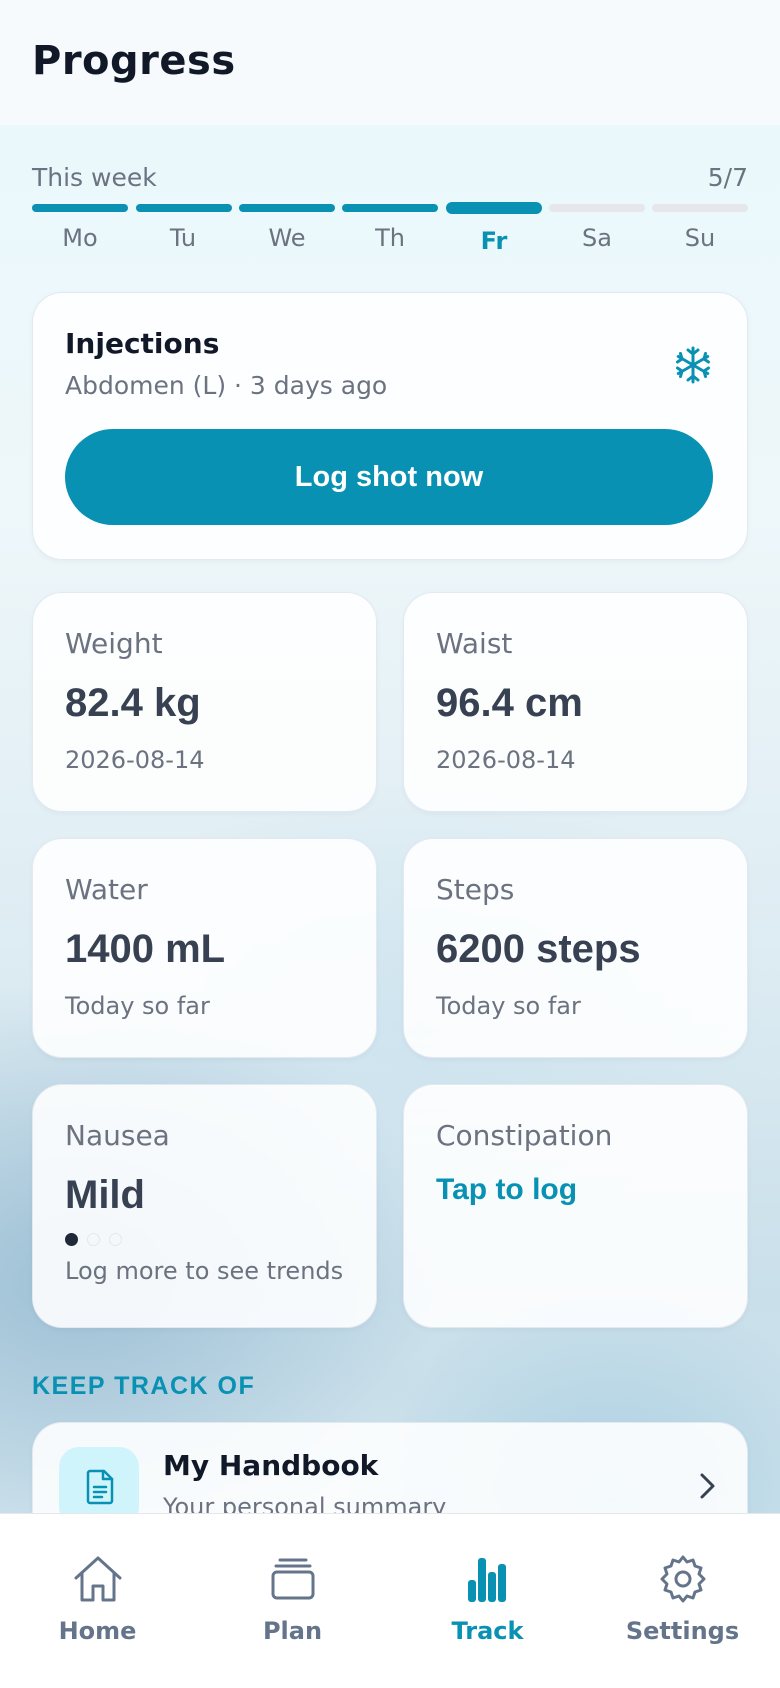  I want to click on waist-value: 96.4 cm, so click(509, 703).